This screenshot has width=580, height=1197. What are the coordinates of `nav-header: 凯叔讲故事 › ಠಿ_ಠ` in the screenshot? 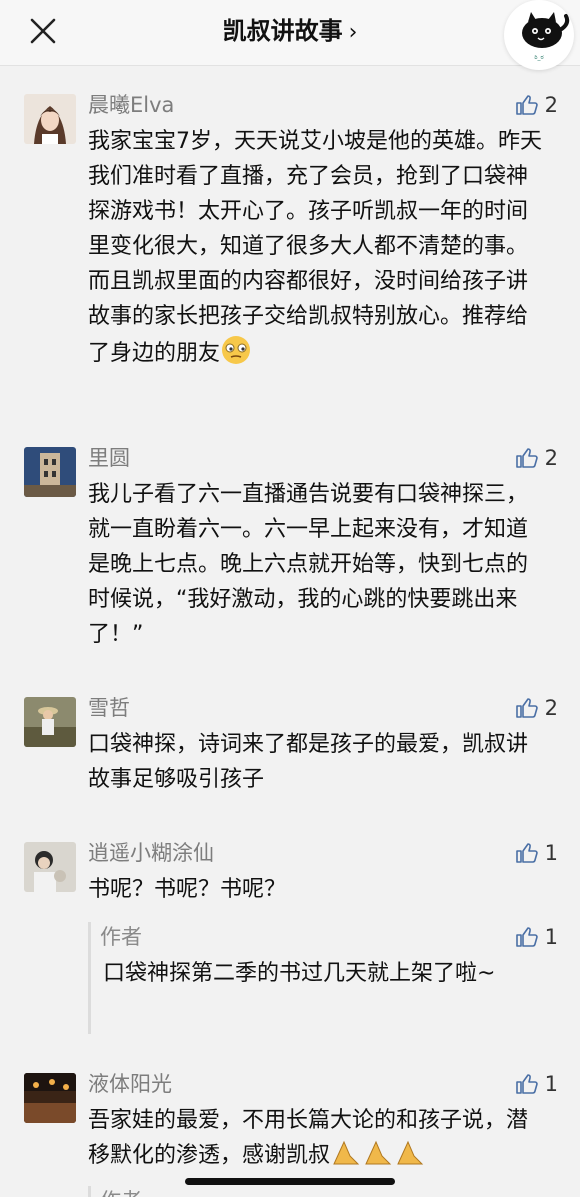 It's located at (290, 35).